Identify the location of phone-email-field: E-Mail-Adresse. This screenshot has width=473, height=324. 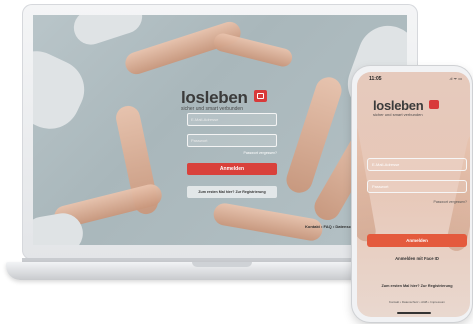
(417, 164).